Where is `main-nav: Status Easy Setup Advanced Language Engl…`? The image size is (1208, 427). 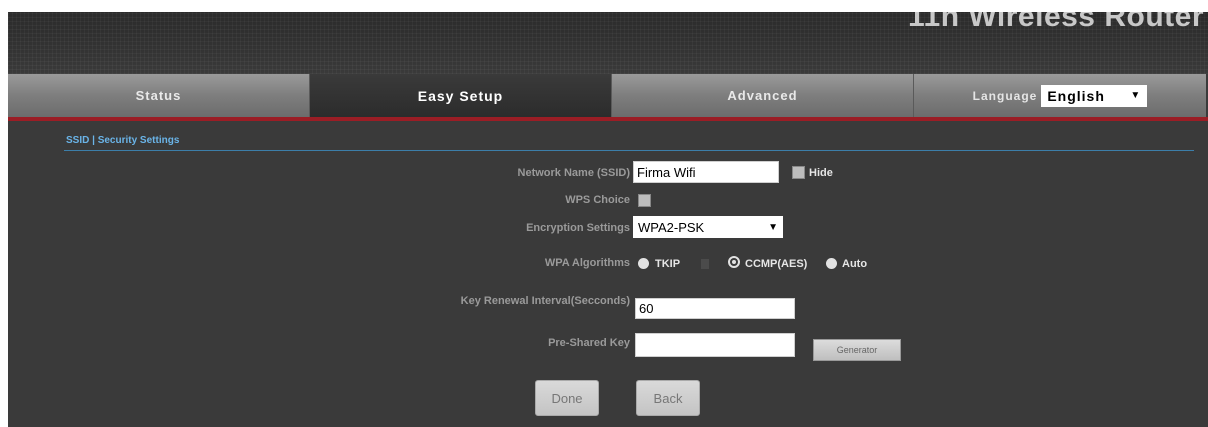 main-nav: Status Easy Setup Advanced Language Engl… is located at coordinates (608, 97).